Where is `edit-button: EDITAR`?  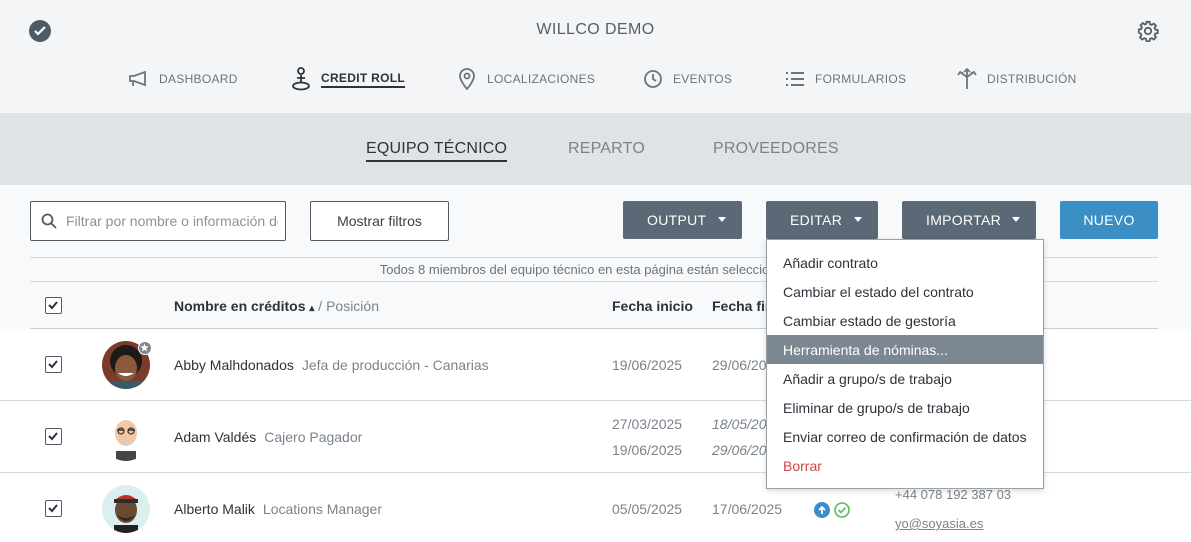
edit-button: EDITAR is located at coordinates (822, 220).